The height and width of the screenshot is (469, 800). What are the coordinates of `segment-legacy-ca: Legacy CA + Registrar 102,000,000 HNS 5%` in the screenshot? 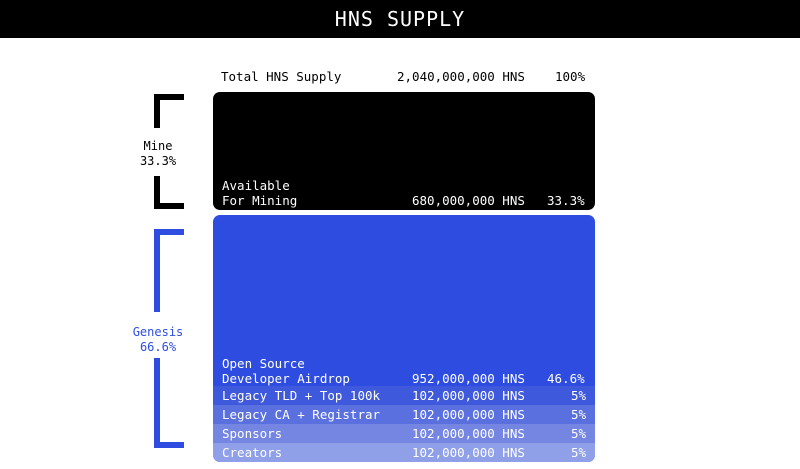 It's located at (404, 414).